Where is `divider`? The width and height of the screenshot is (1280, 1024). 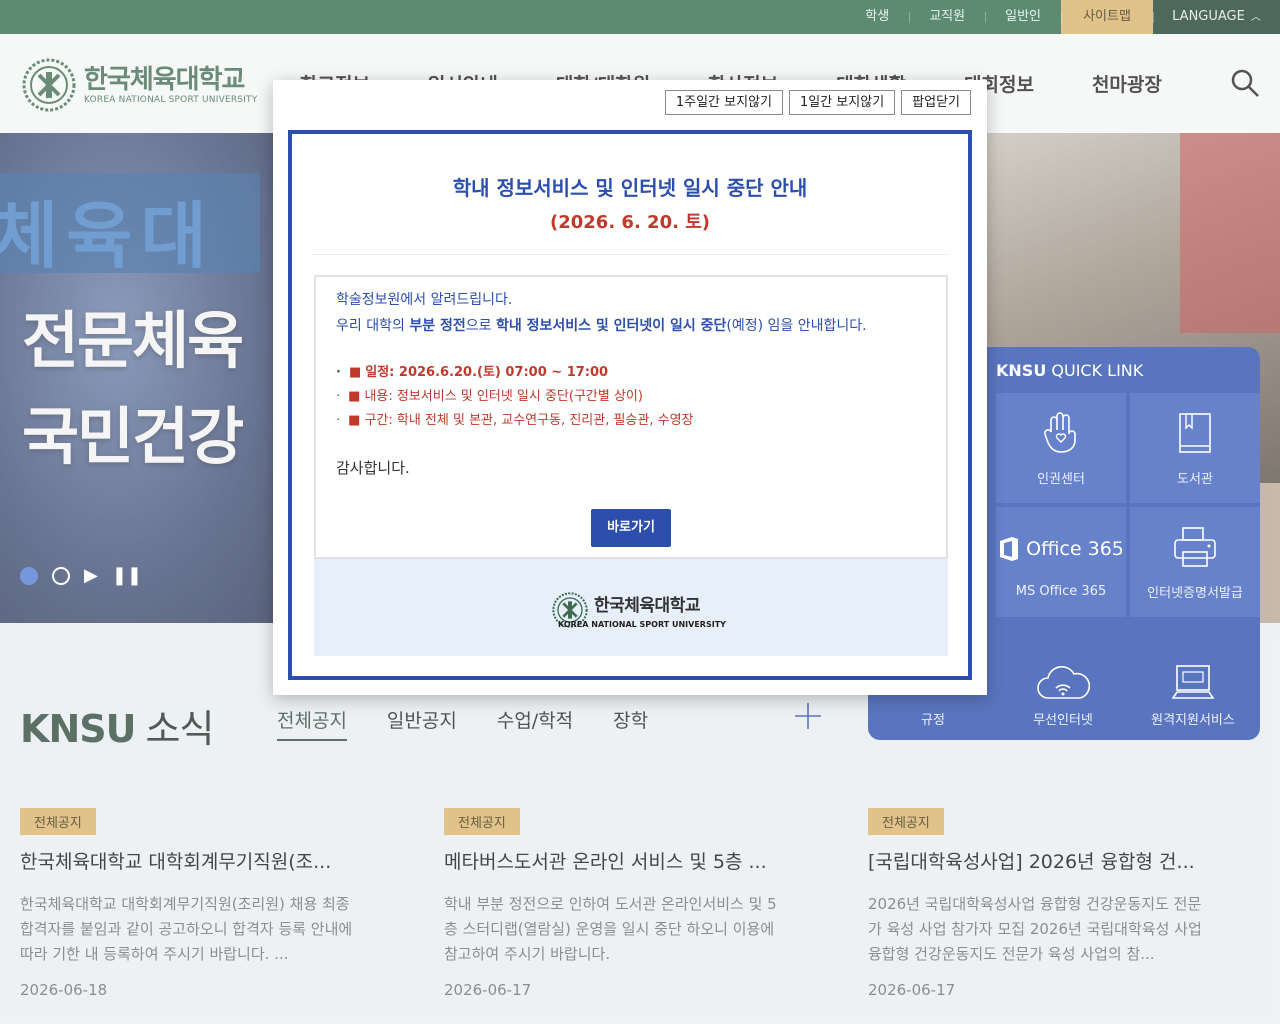
divider is located at coordinates (630, 254).